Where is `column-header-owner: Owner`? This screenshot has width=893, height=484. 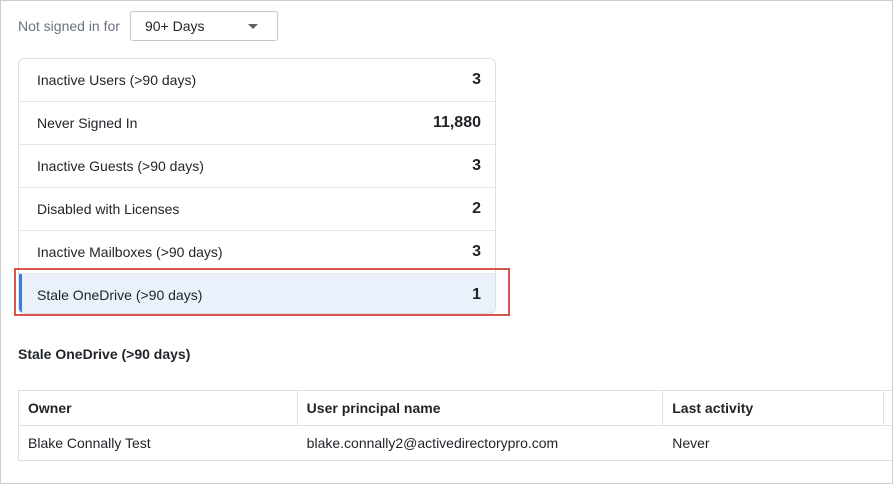
column-header-owner: Owner is located at coordinates (158, 408).